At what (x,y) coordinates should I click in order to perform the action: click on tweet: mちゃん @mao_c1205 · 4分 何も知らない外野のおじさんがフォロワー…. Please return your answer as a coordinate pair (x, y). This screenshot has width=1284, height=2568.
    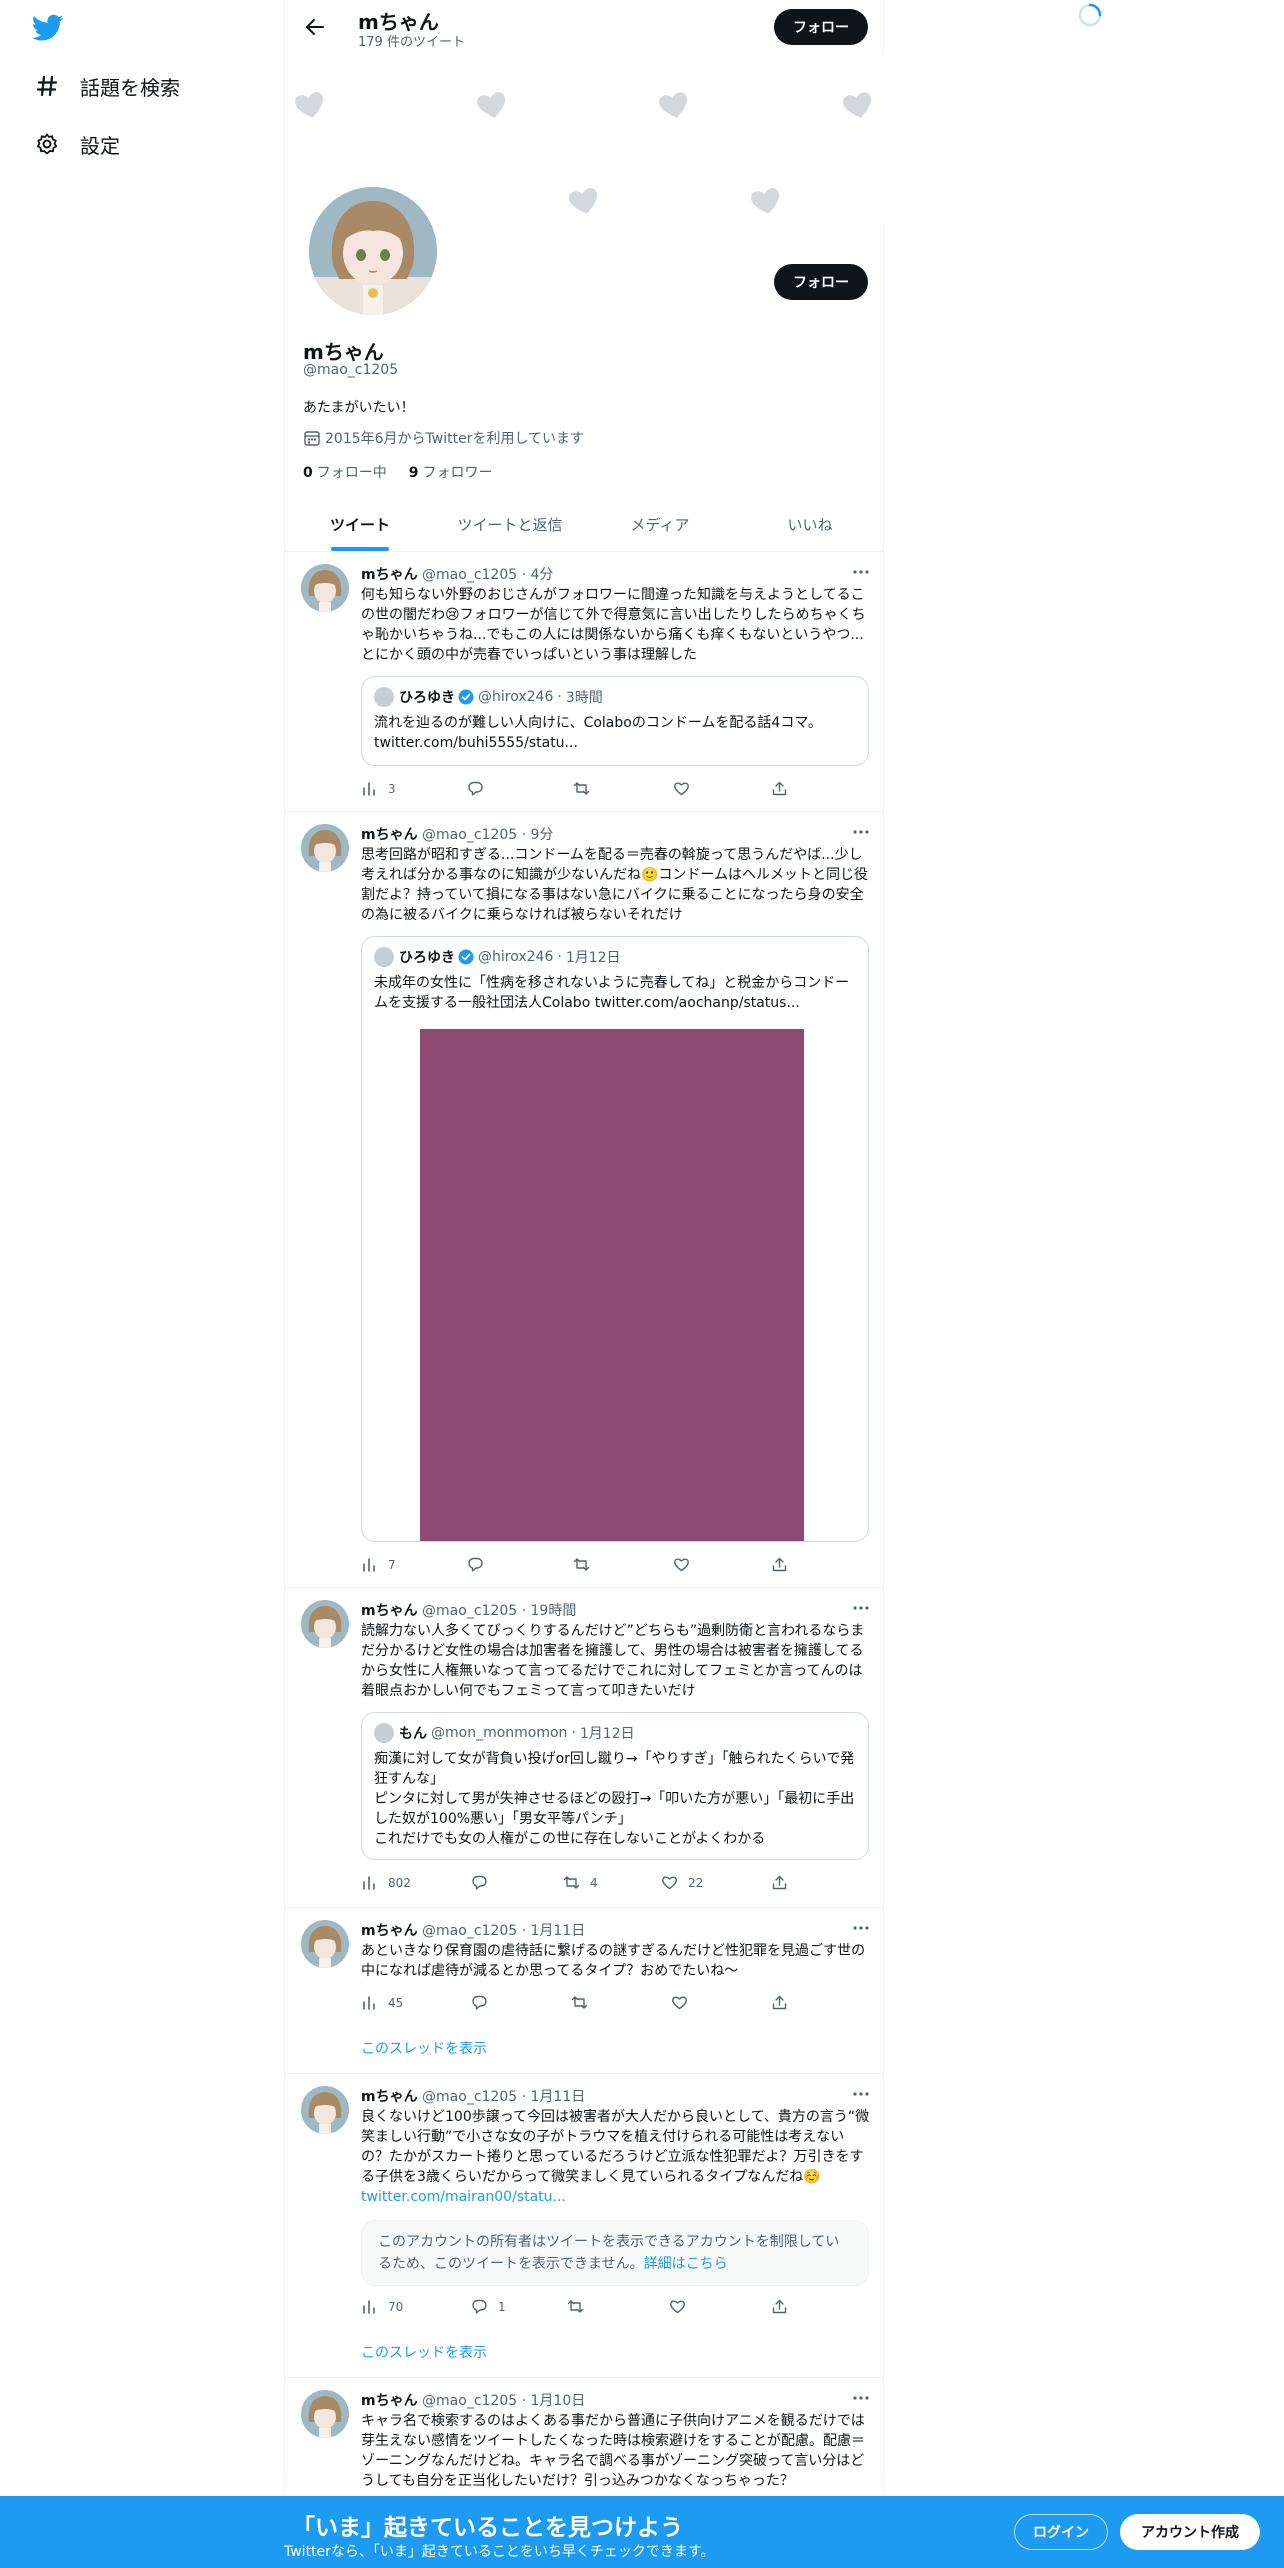
    Looking at the image, I should click on (585, 682).